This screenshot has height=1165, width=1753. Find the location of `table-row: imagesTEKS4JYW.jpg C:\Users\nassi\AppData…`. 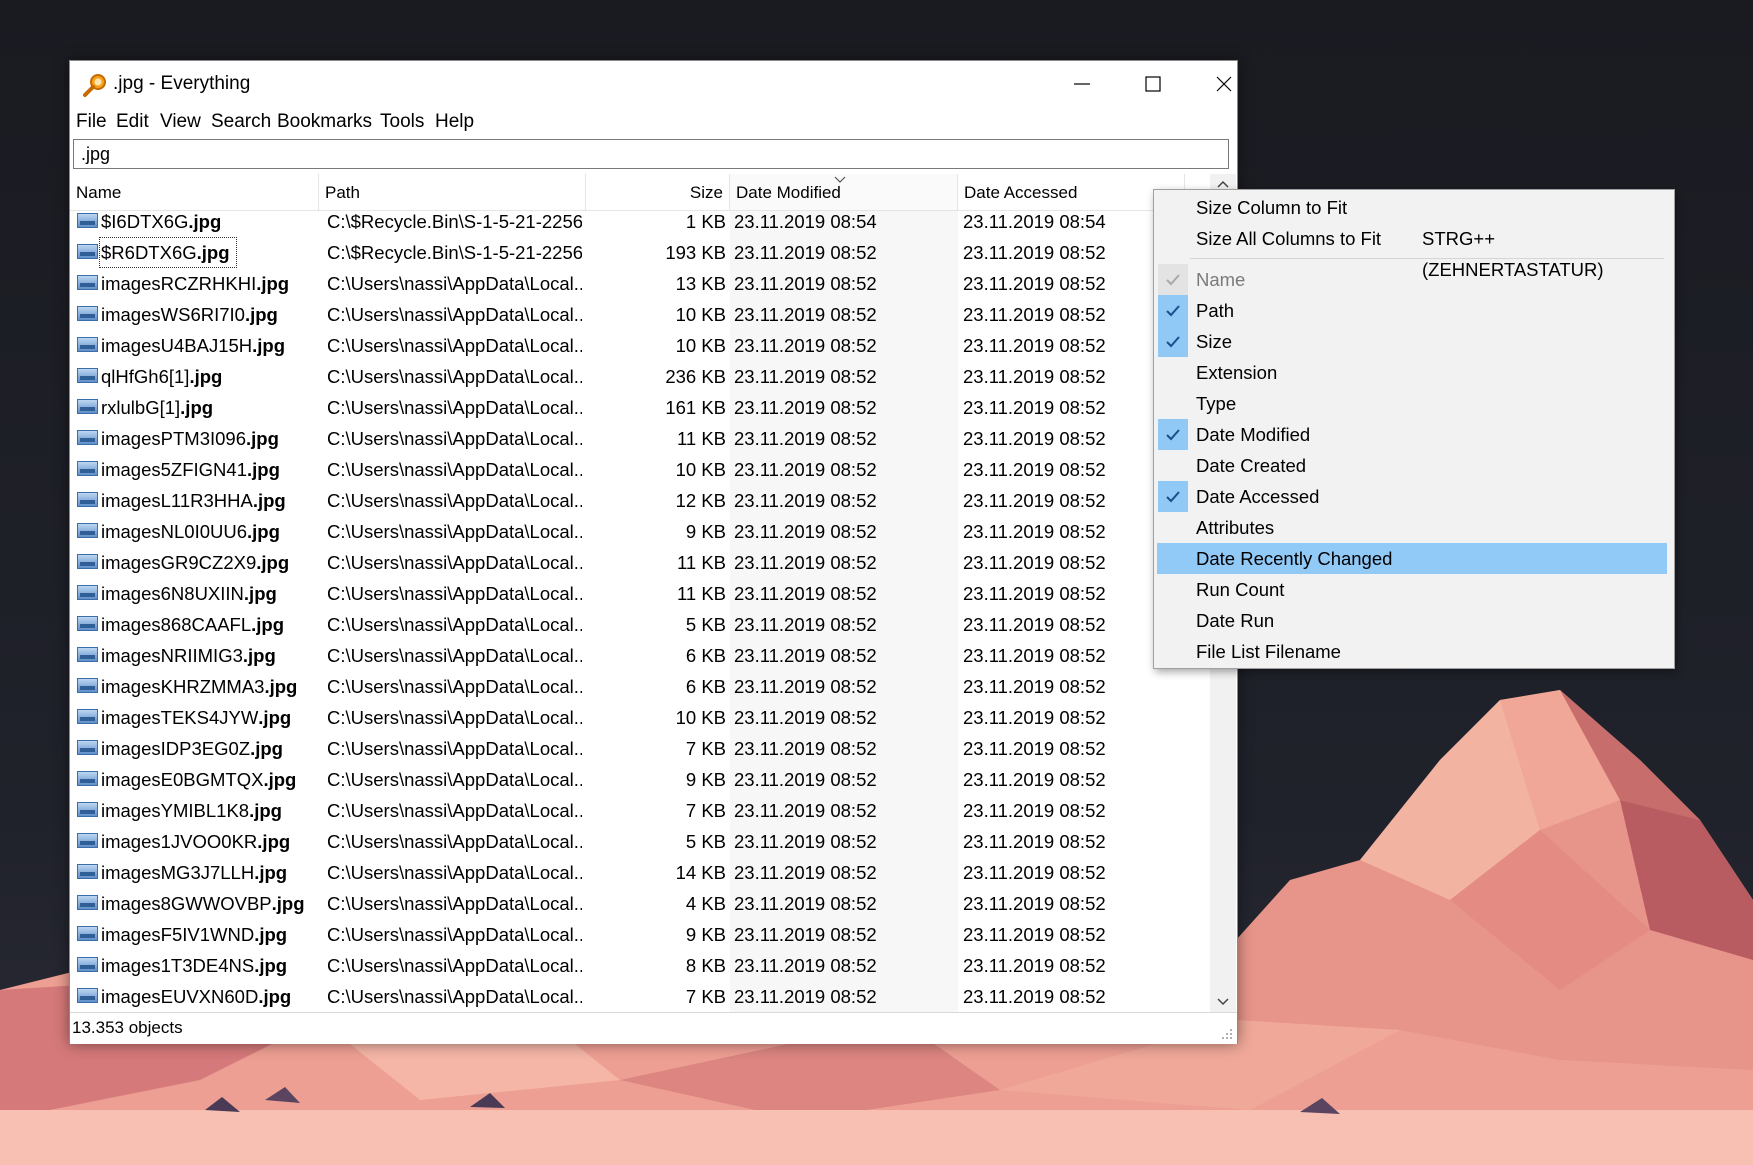

table-row: imagesTEKS4JYW.jpg C:\Users\nassi\AppData… is located at coordinates (640, 717).